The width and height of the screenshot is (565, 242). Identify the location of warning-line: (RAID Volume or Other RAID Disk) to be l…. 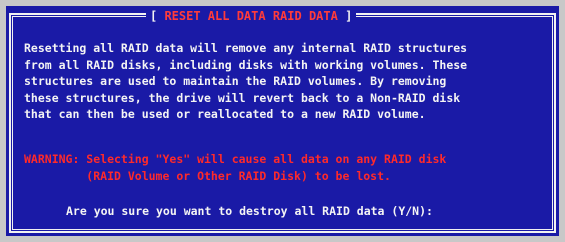
(207, 175).